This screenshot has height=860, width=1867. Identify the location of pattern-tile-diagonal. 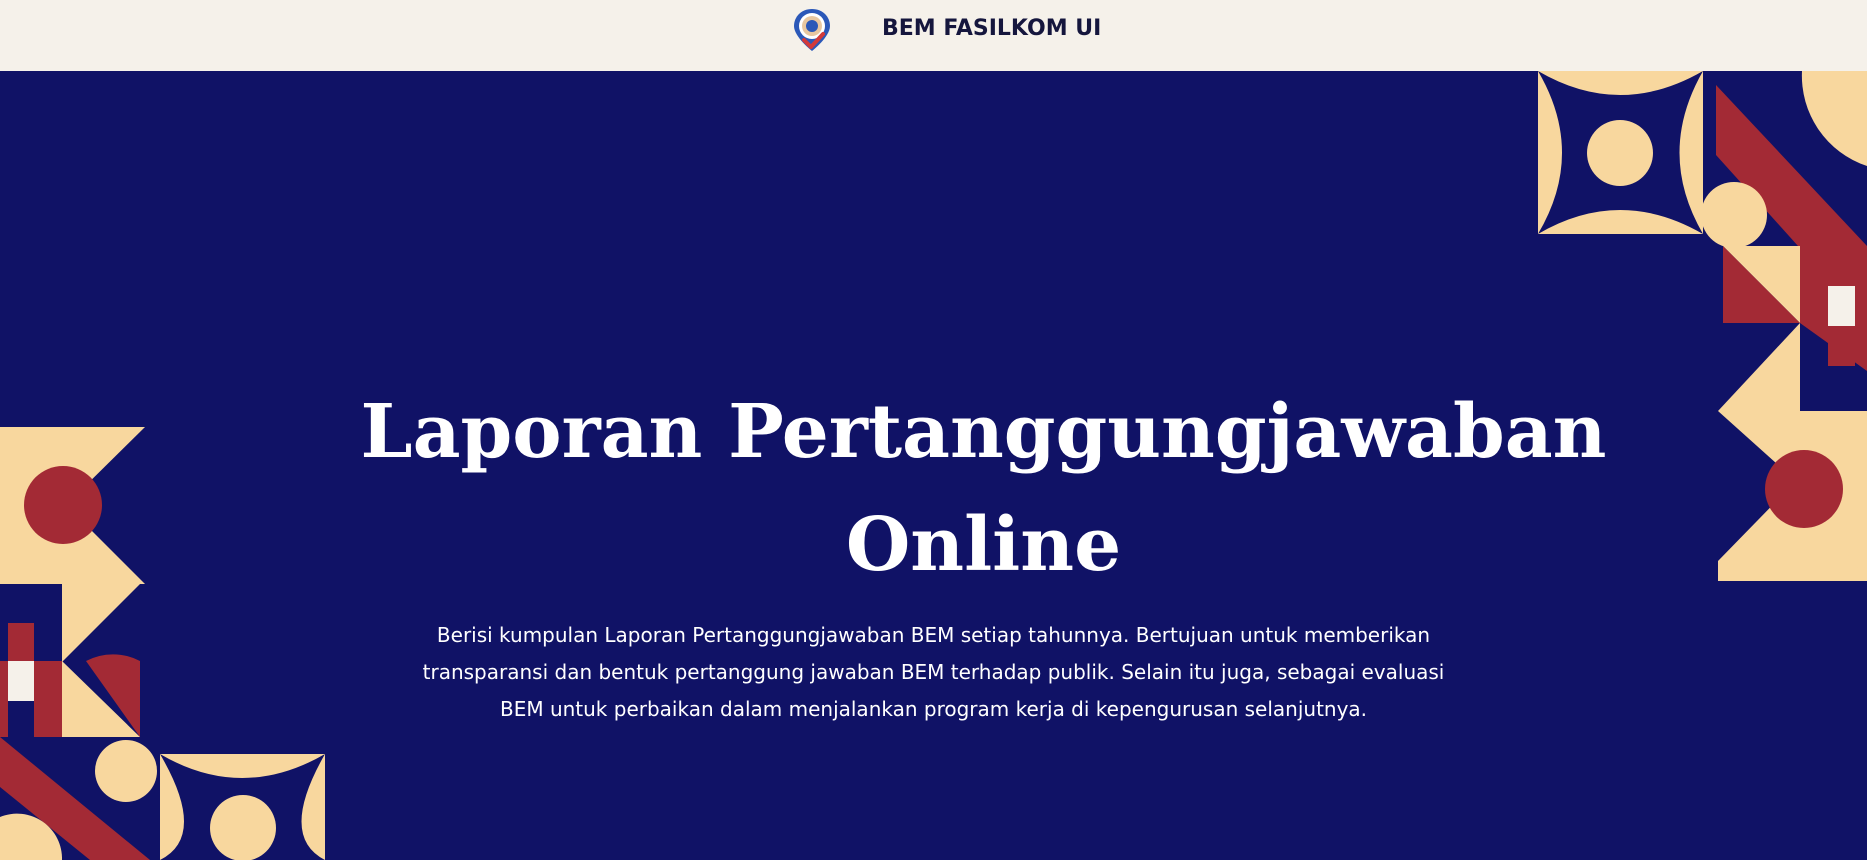
(1784, 159).